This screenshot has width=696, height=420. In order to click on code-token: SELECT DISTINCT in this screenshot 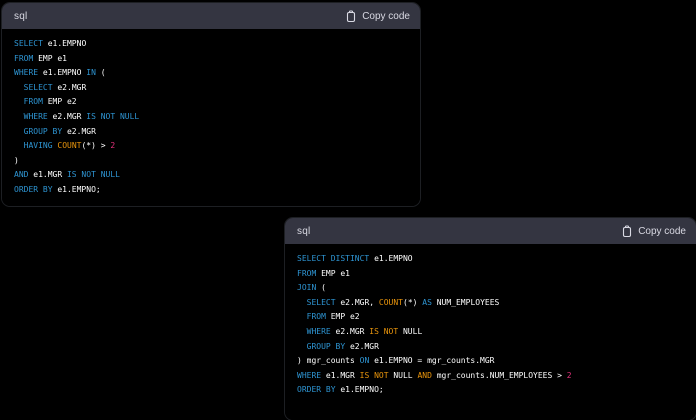, I will do `click(333, 258)`.